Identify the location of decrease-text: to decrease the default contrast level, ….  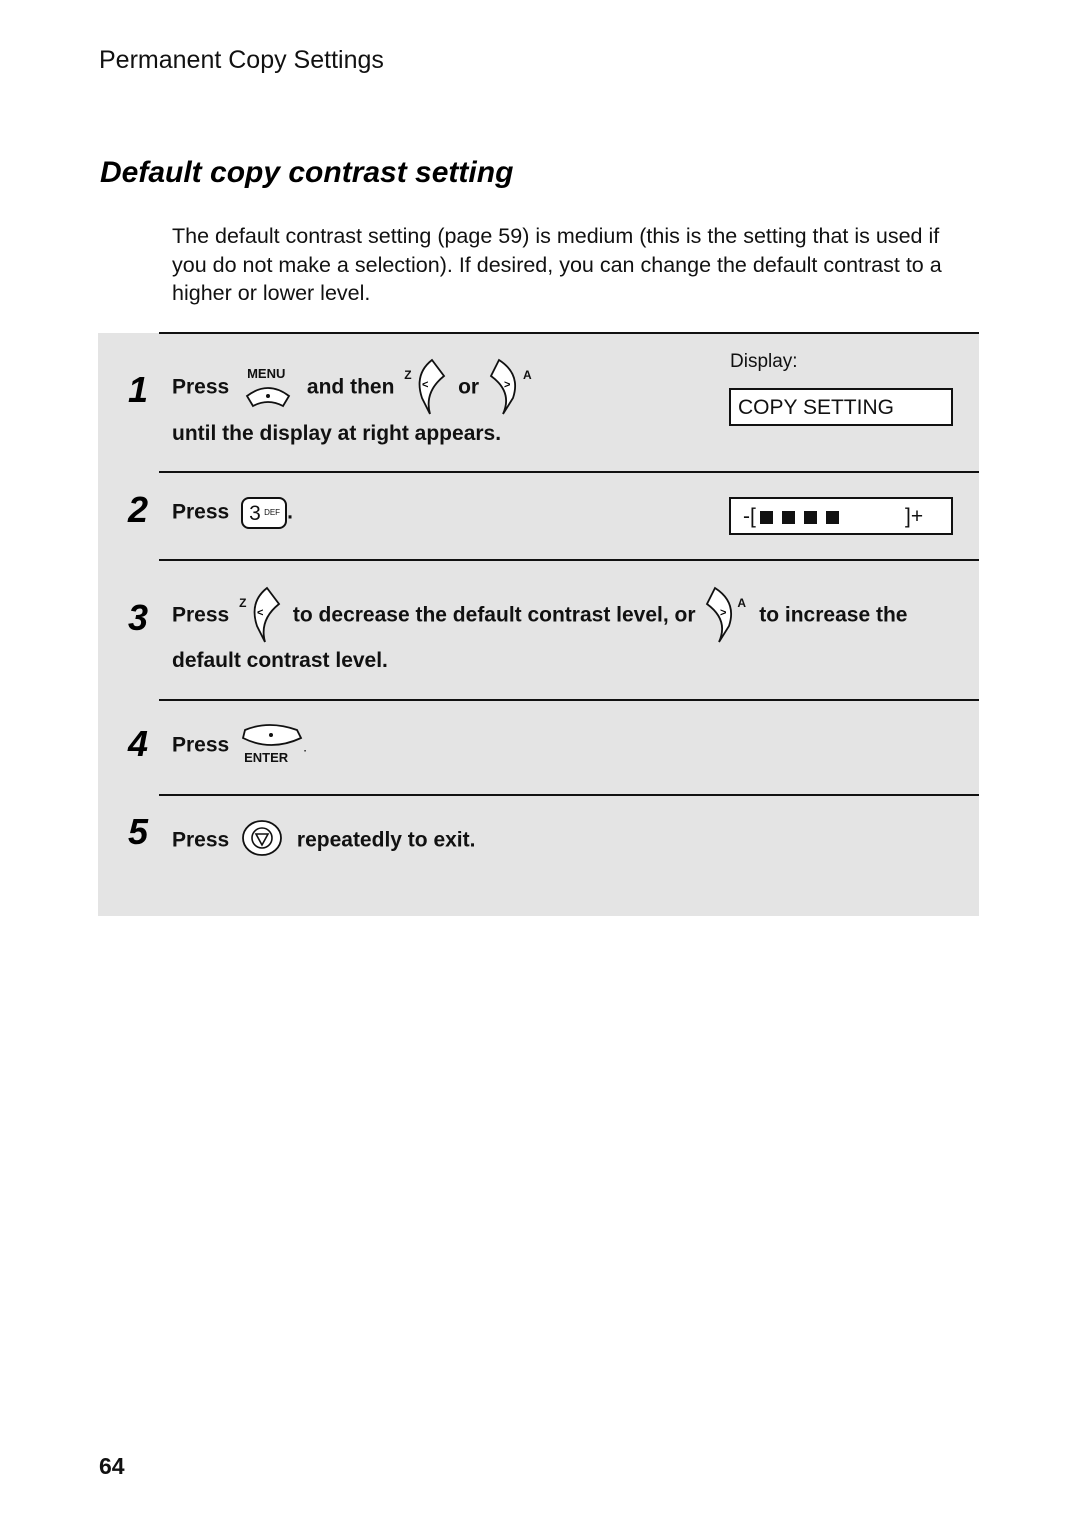
(494, 615).